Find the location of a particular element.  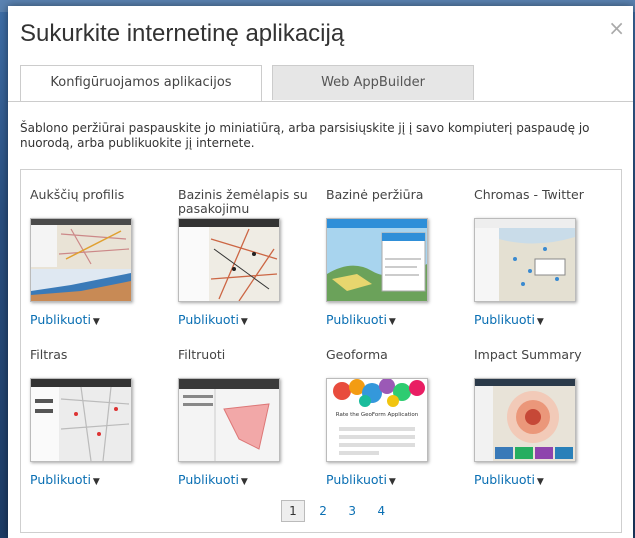

template-title: Bazinis žemėlapis su pasakojimu is located at coordinates (243, 201).